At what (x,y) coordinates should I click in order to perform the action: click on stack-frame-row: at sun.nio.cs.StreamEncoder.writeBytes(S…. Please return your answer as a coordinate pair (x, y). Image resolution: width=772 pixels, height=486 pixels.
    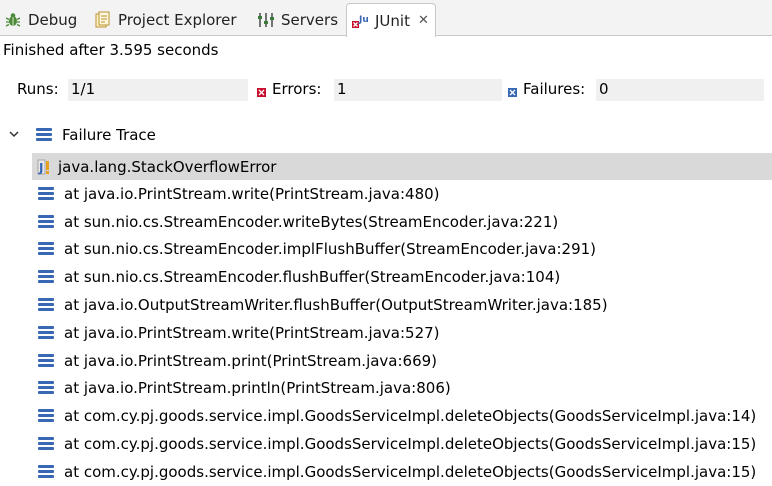
    Looking at the image, I should click on (386, 222).